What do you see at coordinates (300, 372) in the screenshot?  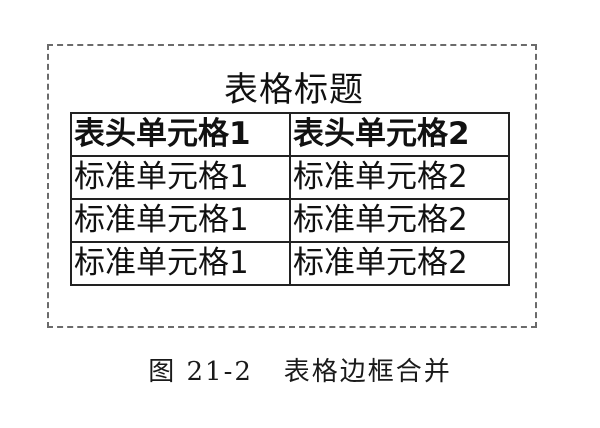 I see `figure-caption: 图 21-2 表格边框合并` at bounding box center [300, 372].